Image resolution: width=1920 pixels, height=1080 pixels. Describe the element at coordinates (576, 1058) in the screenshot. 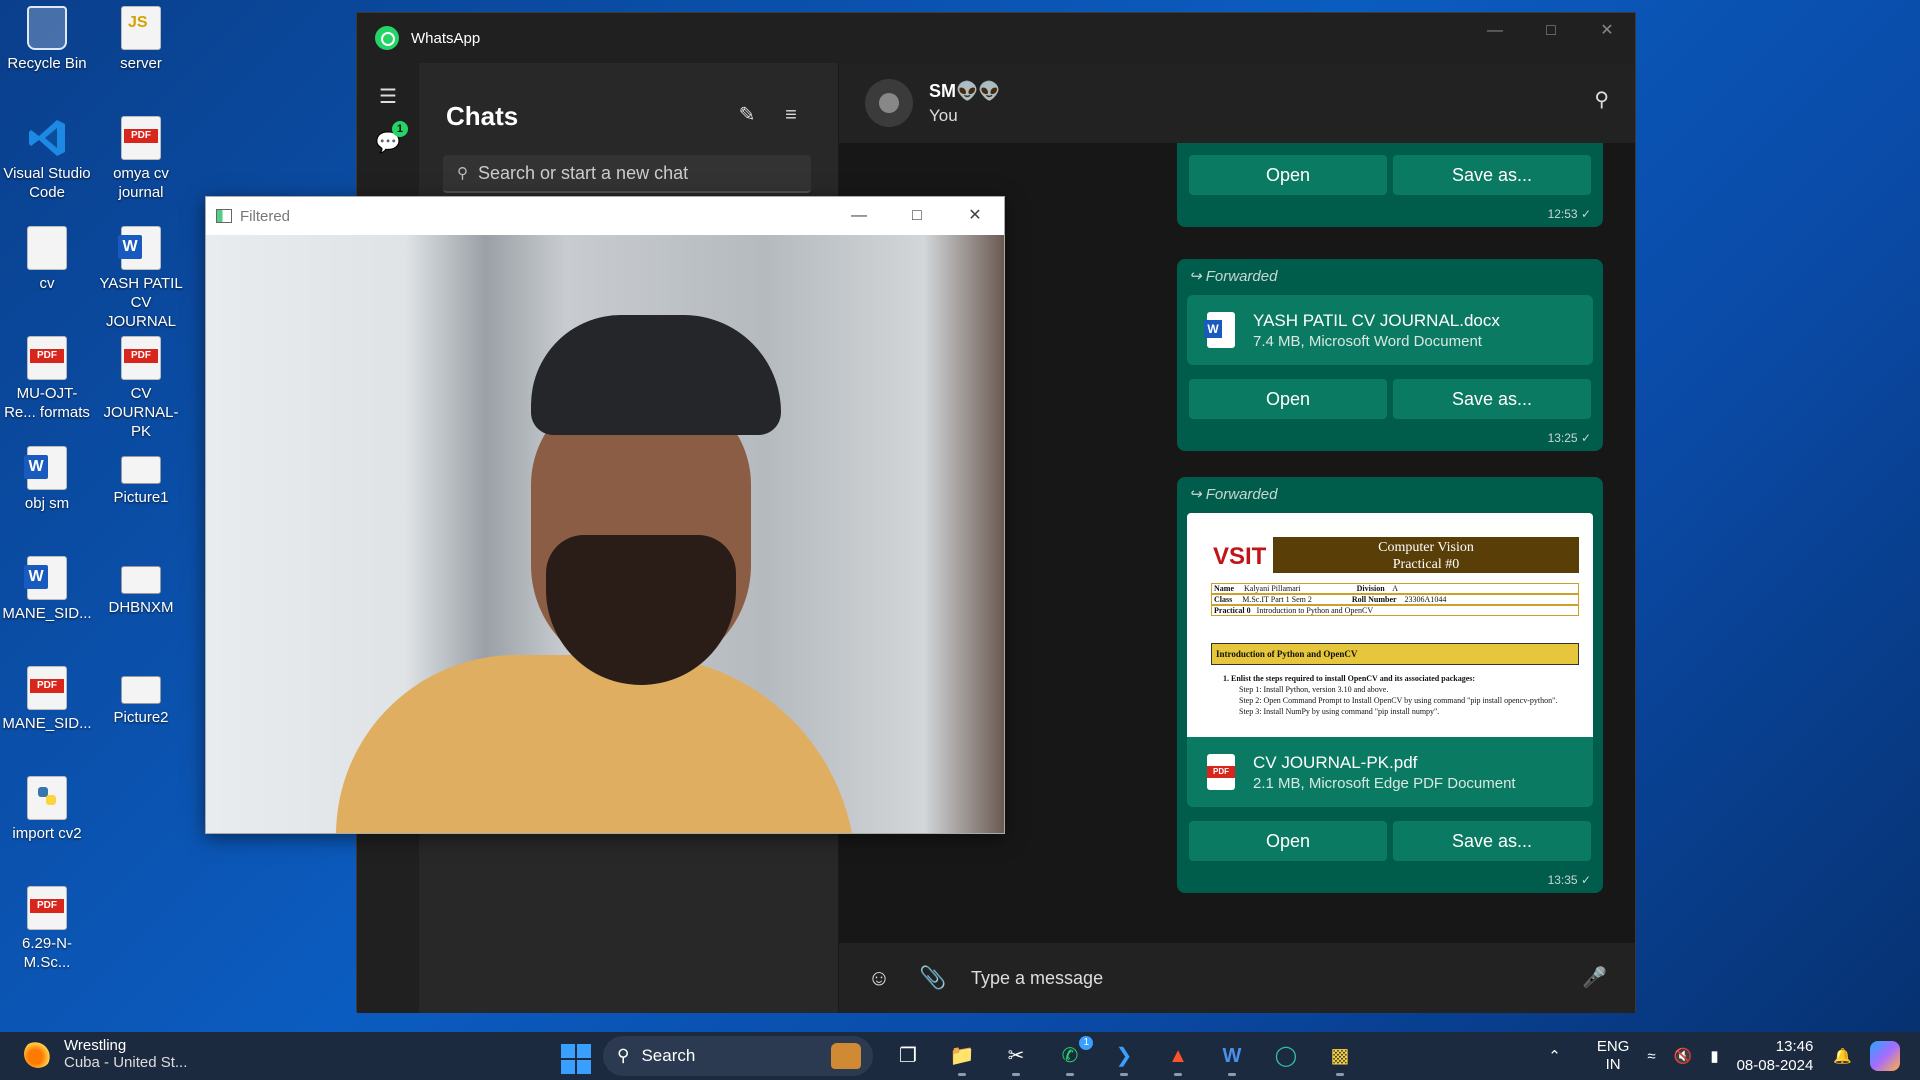

I see `start-button` at that location.